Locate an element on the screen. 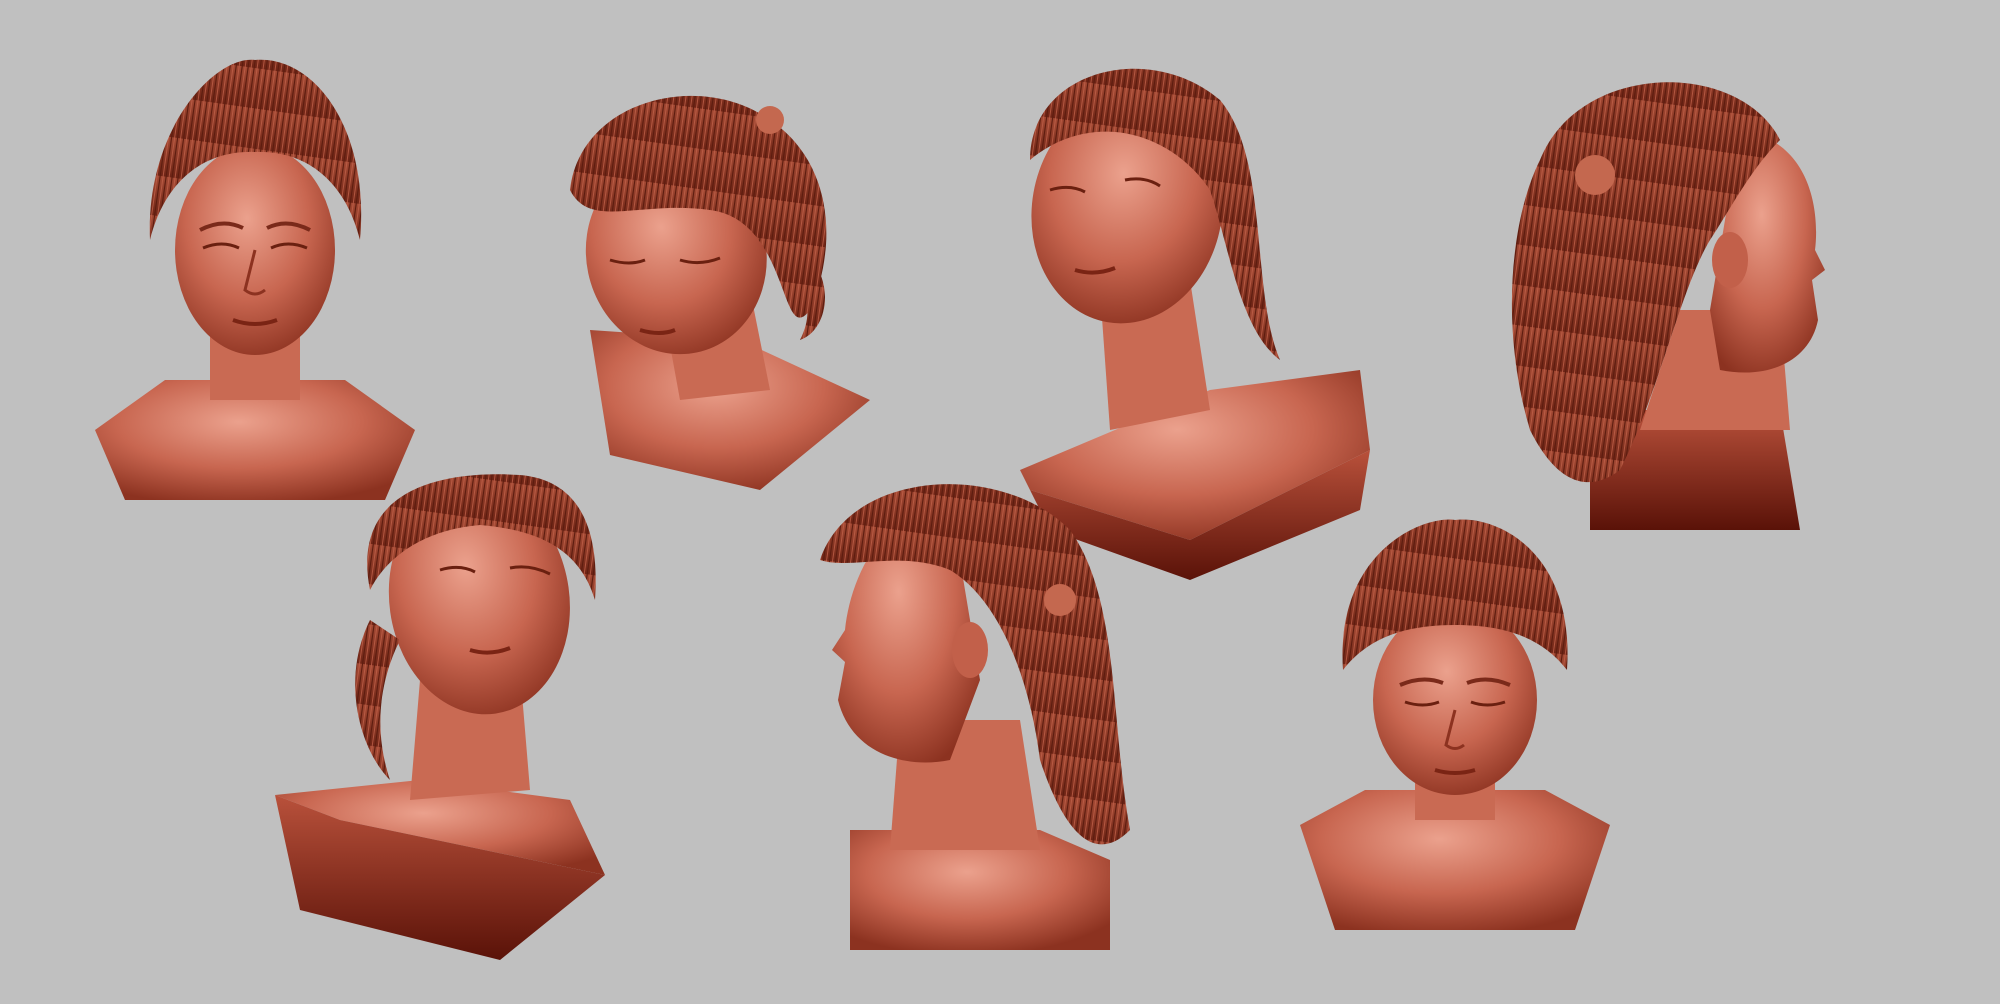 This screenshot has width=2000, height=1004. bust-top-down is located at coordinates (1455, 724).